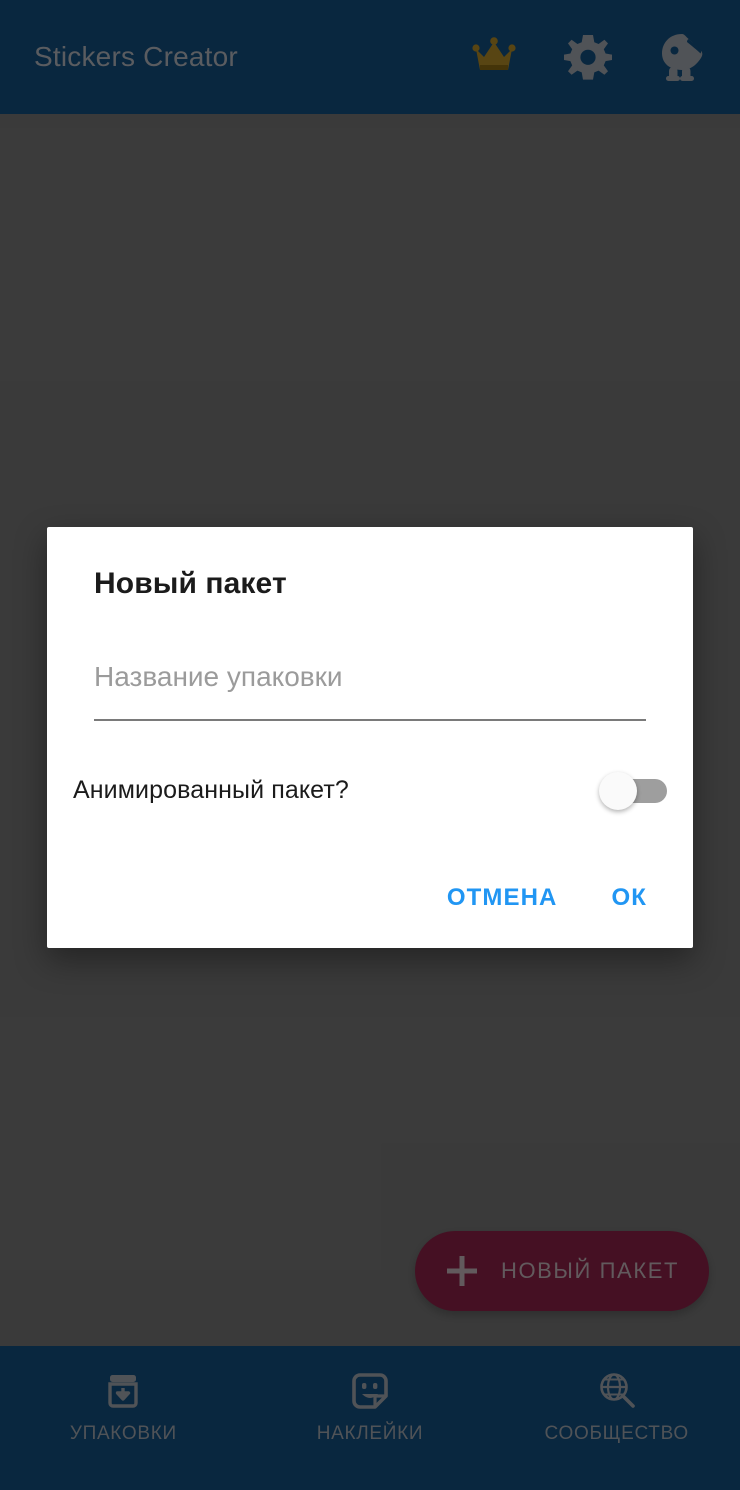 Image resolution: width=740 pixels, height=1490 pixels. I want to click on plus-icon, so click(462, 1271).